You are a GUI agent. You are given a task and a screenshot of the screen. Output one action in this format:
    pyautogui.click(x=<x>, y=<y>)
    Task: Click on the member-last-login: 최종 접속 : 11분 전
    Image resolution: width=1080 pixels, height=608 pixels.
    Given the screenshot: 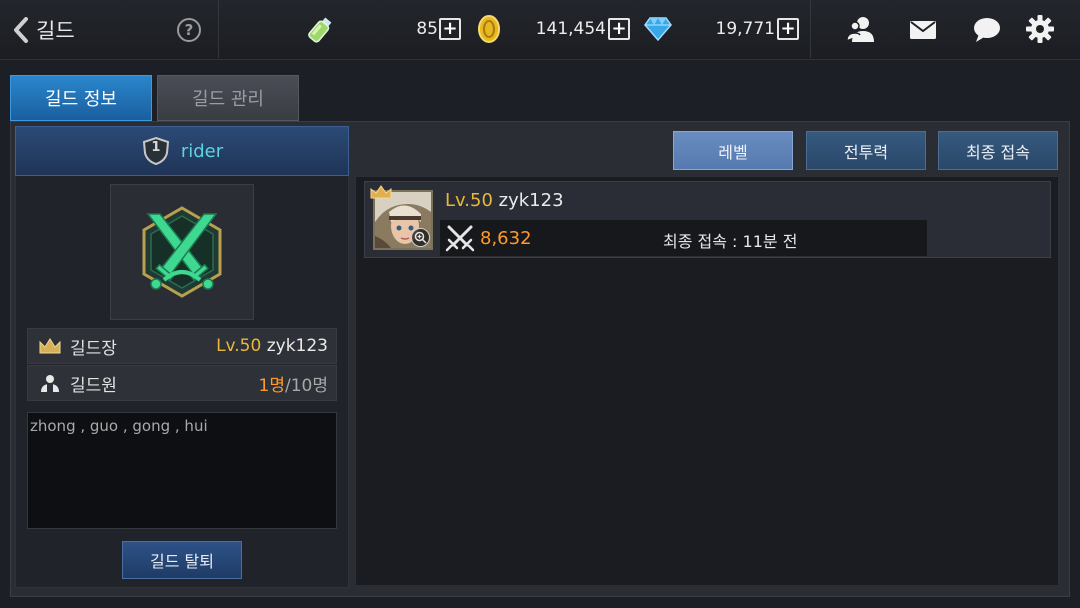 What is the action you would take?
    pyautogui.click(x=730, y=241)
    